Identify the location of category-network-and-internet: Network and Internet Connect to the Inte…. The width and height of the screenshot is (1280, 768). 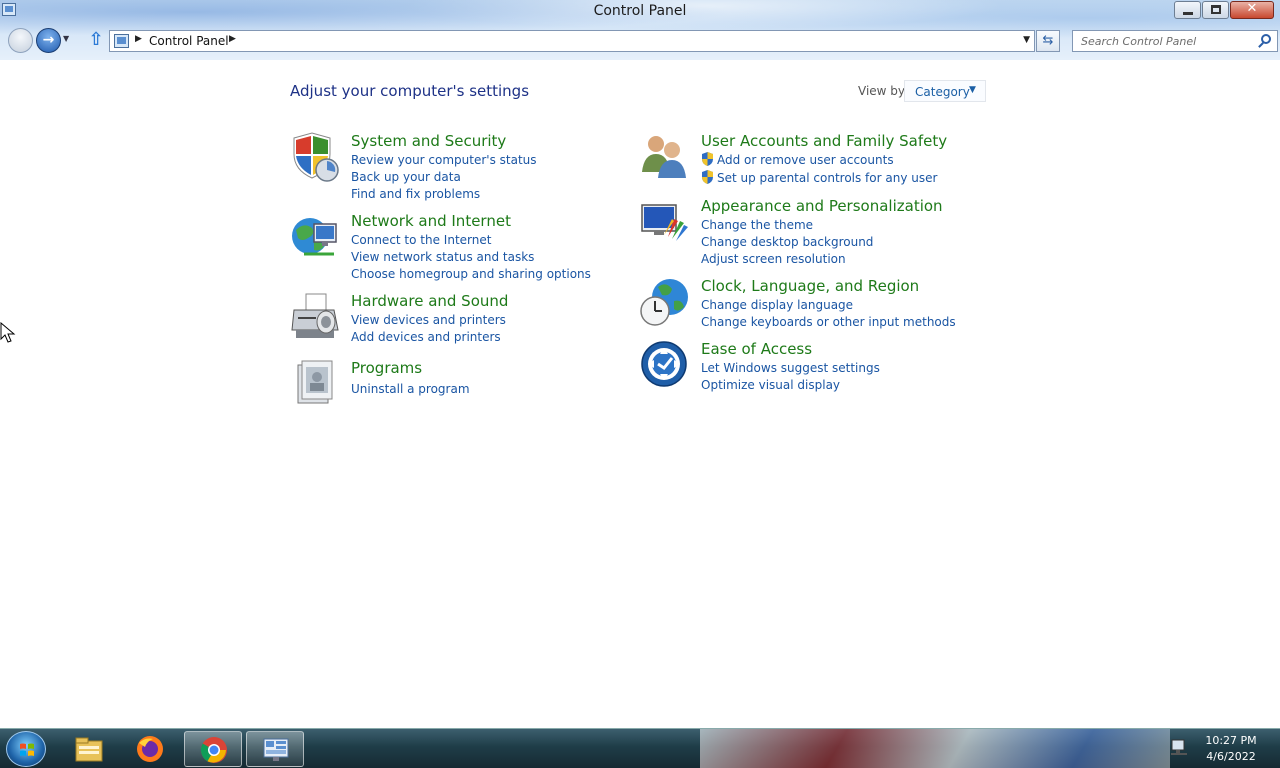
(440, 247).